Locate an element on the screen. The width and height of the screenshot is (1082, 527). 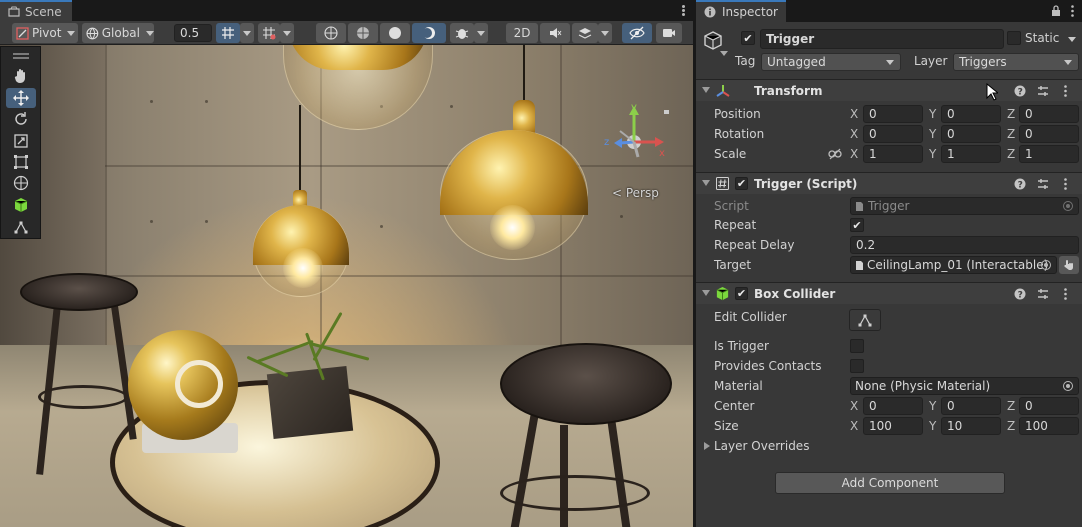
grid-visibility-button is located at coordinates (269, 33).